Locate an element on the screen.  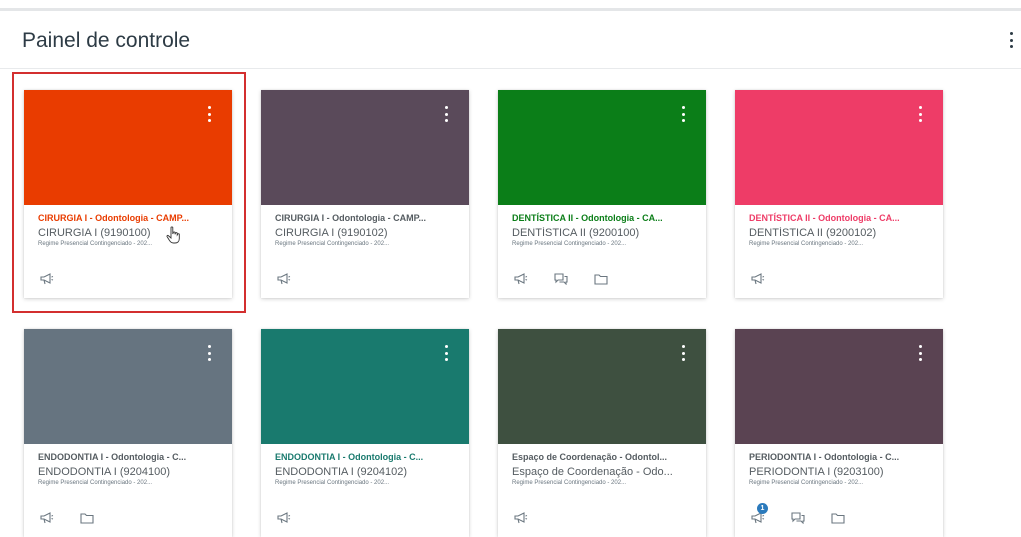
card-subtitle: PERIODONTIA I (9203100) is located at coordinates (816, 472).